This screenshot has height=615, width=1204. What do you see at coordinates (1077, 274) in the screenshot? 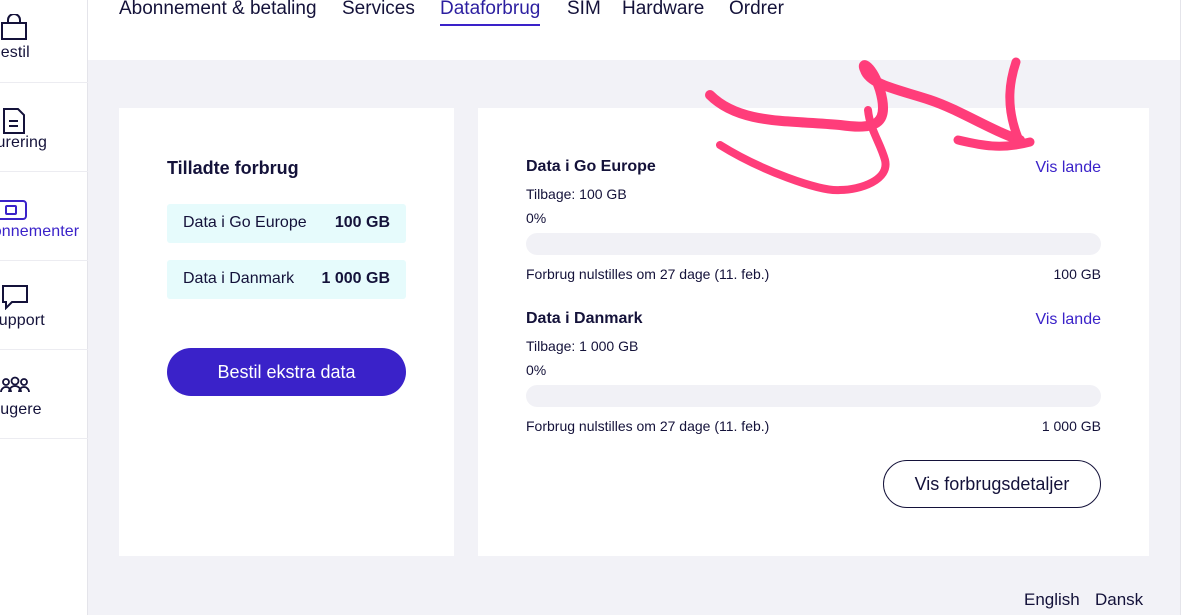
I see `usage-total: 100 GB` at bounding box center [1077, 274].